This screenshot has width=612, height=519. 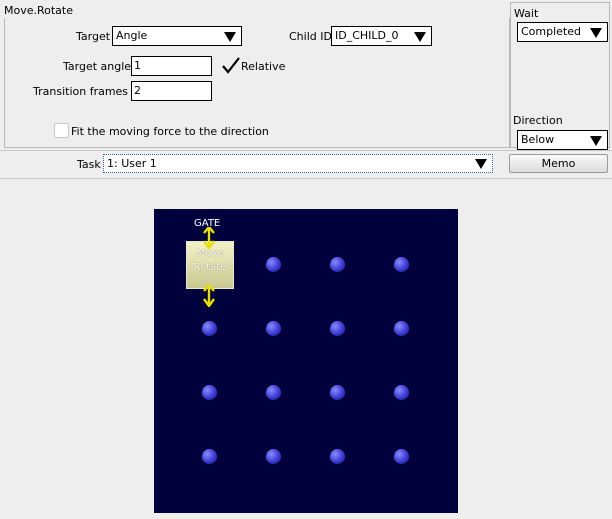 I want to click on window-title: Move.Rotate, so click(x=39, y=10).